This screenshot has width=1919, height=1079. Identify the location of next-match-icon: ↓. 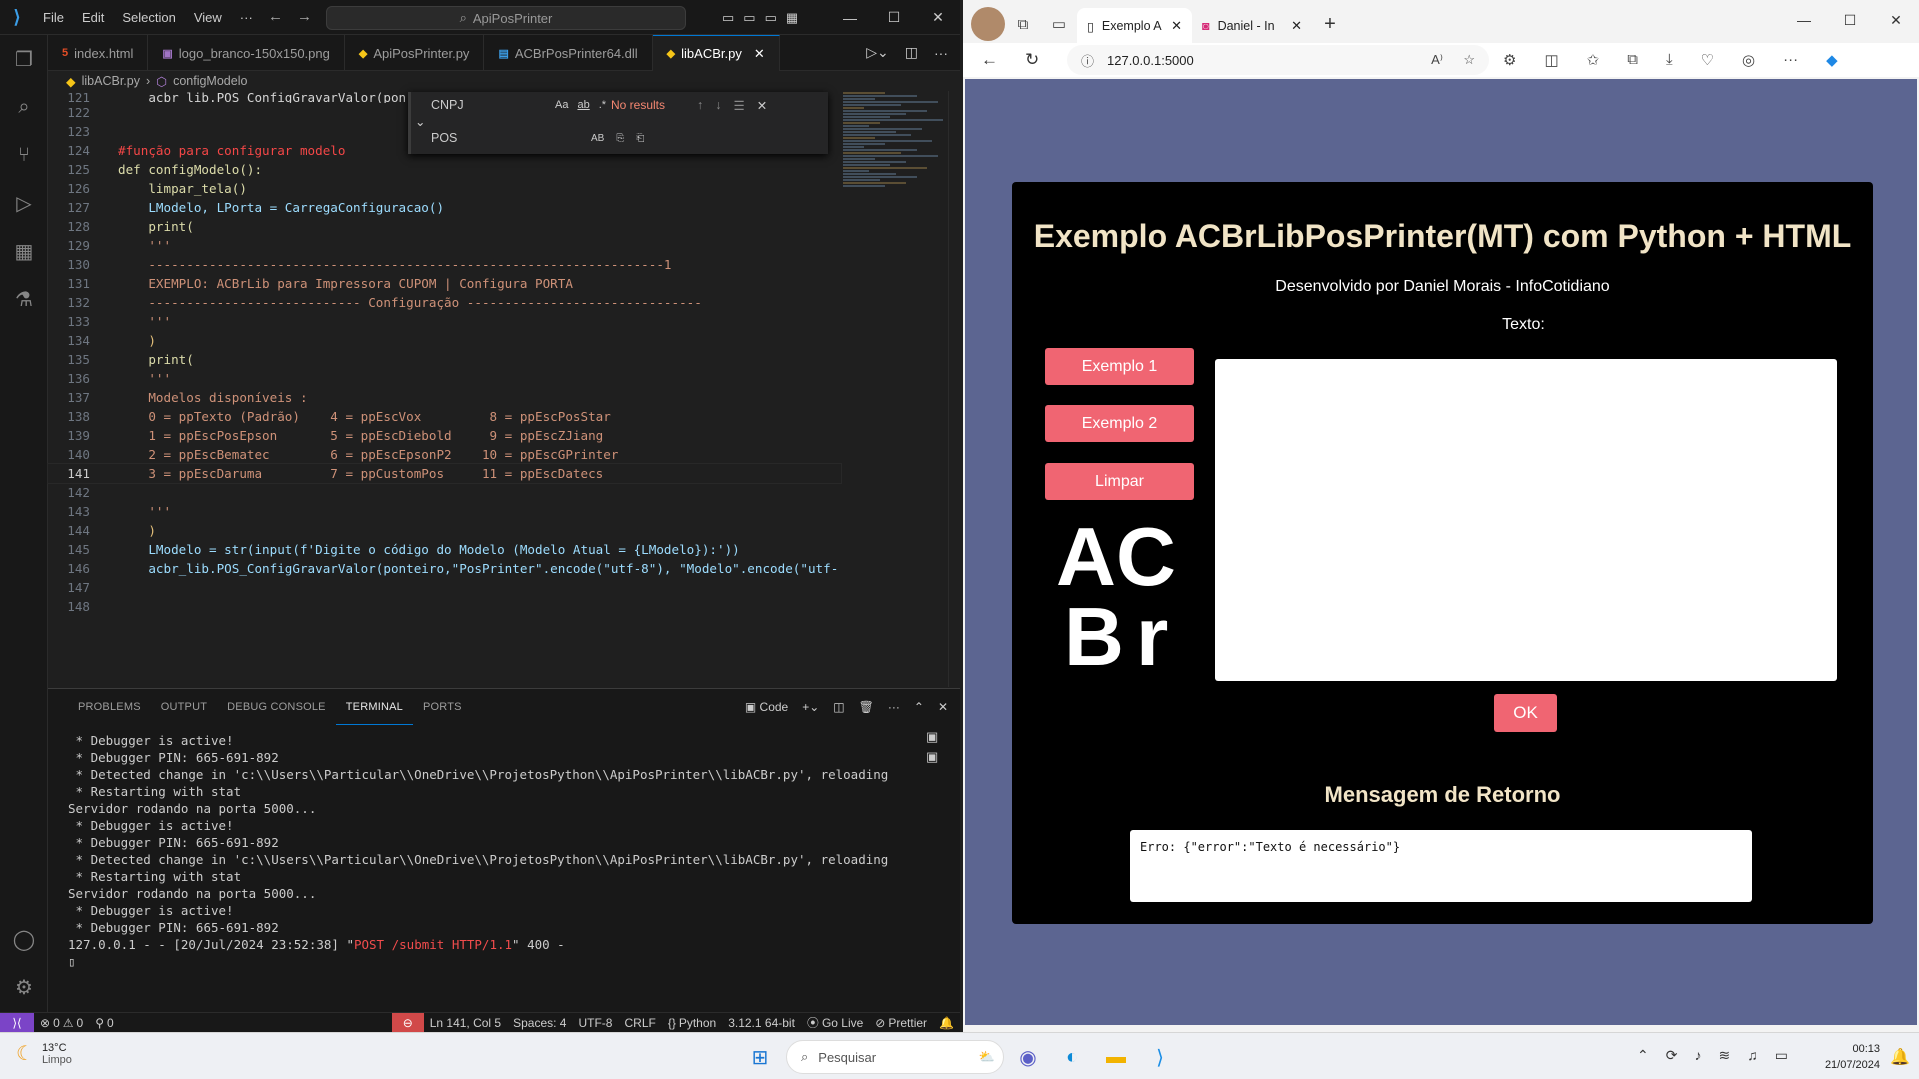
(718, 105).